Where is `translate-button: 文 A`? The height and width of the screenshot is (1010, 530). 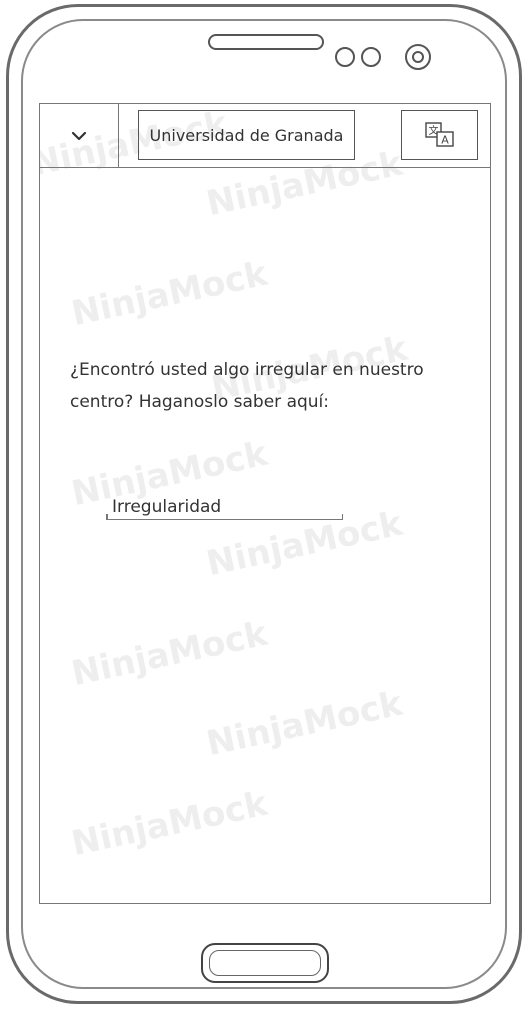 translate-button: 文 A is located at coordinates (439, 135).